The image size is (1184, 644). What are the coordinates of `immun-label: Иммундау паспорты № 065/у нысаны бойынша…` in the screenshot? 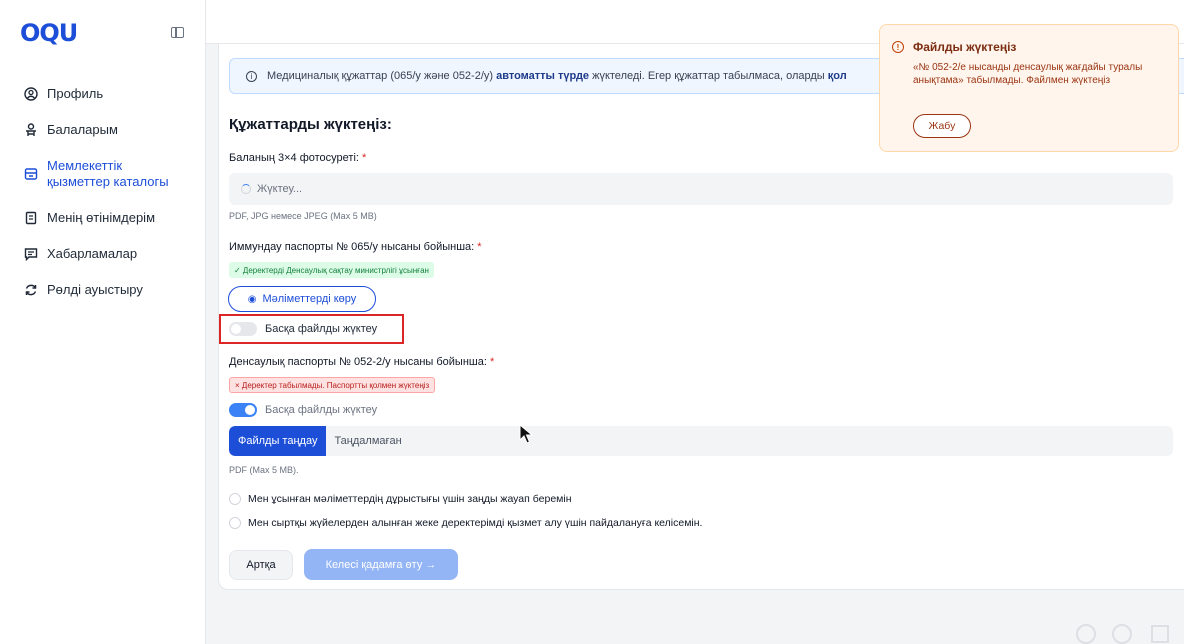 It's located at (355, 247).